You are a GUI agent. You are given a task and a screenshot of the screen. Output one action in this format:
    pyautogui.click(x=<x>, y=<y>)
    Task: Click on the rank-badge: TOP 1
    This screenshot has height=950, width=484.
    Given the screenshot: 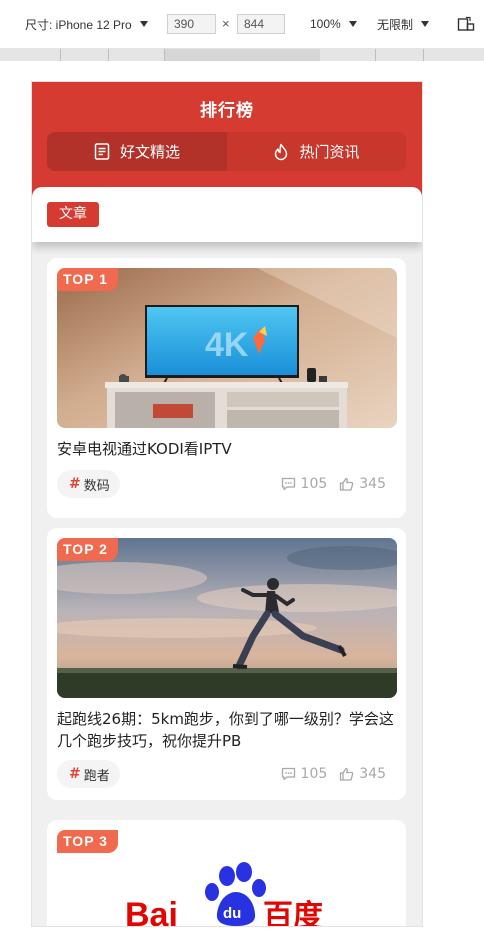 What is the action you would take?
    pyautogui.click(x=87, y=279)
    